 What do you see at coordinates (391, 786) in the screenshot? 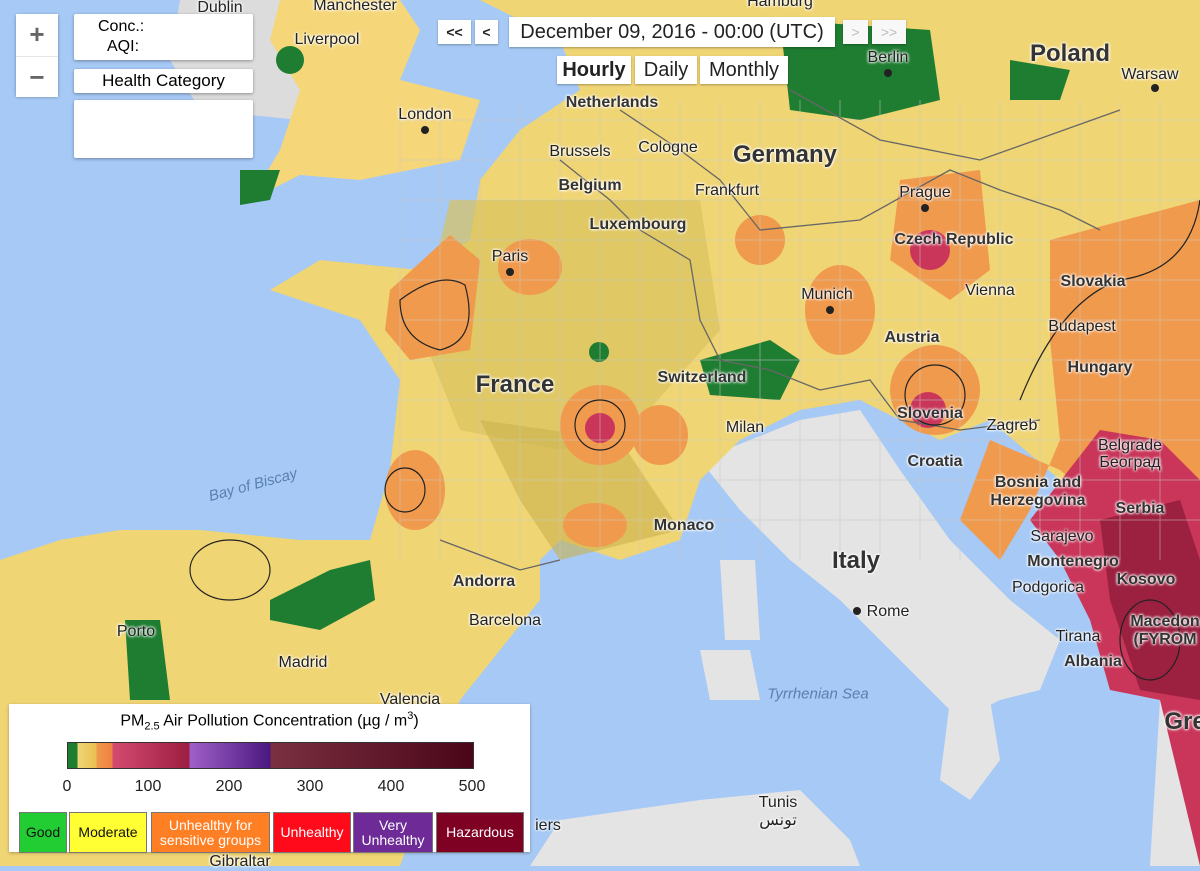
I see `legend-tick: 400` at bounding box center [391, 786].